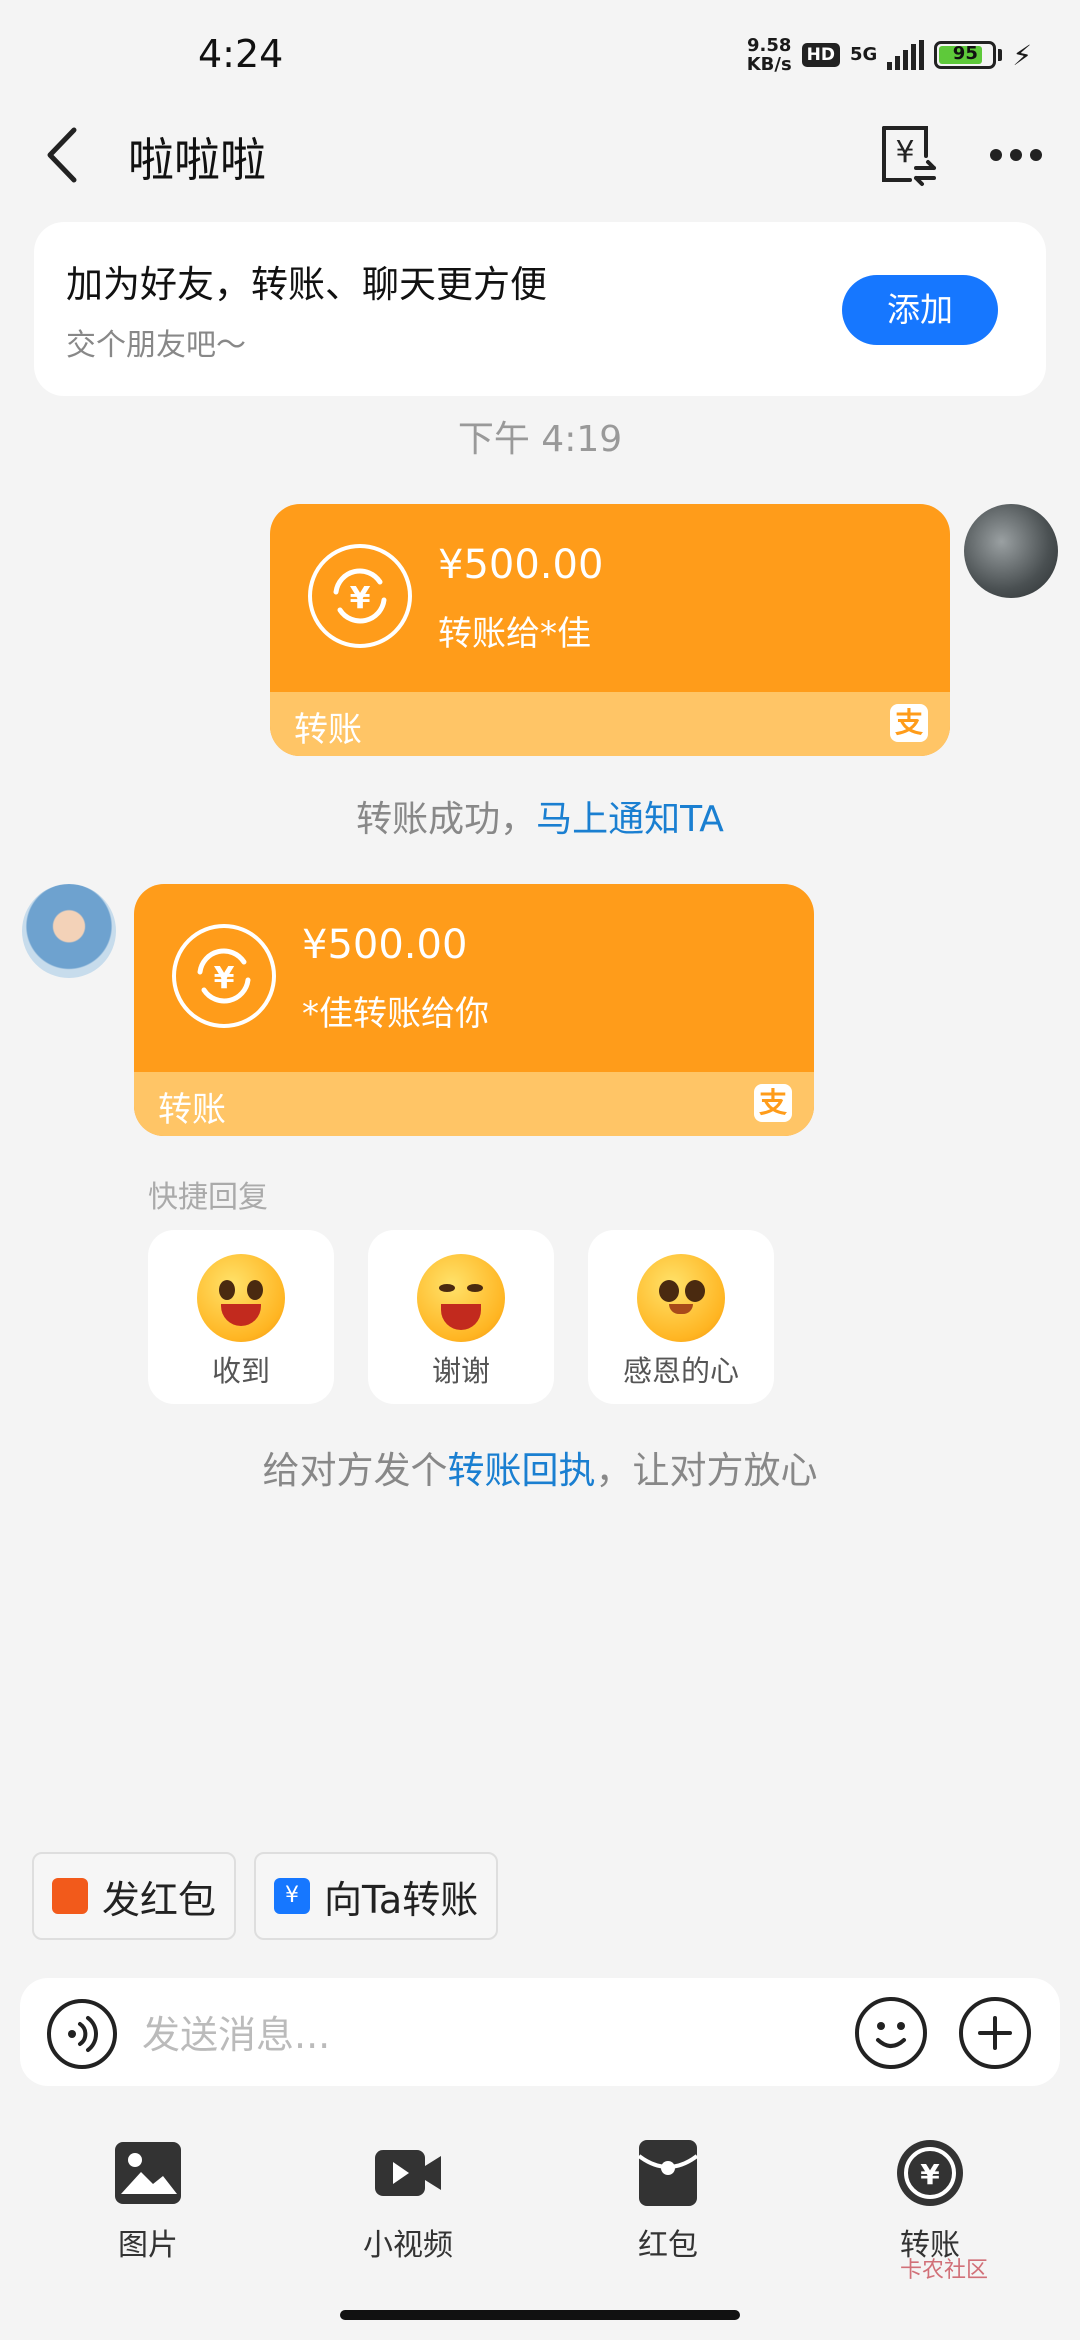 The image size is (1080, 2340). Describe the element at coordinates (514, 634) in the screenshot. I see `transfer-description: 转账给*佳` at that location.